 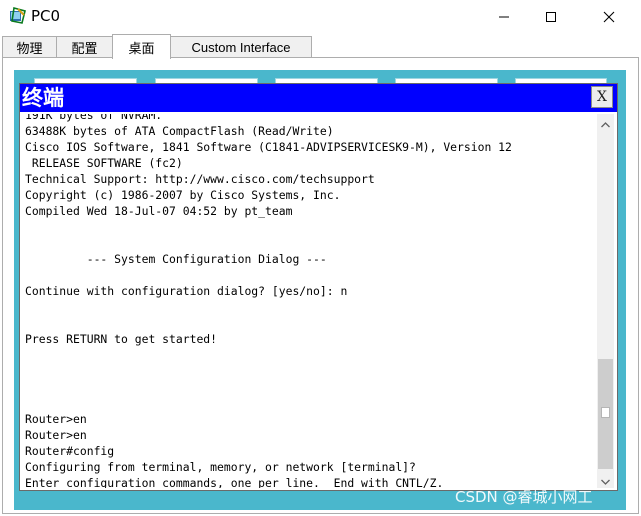 What do you see at coordinates (46, 16) in the screenshot?
I see `window-title: PC0` at bounding box center [46, 16].